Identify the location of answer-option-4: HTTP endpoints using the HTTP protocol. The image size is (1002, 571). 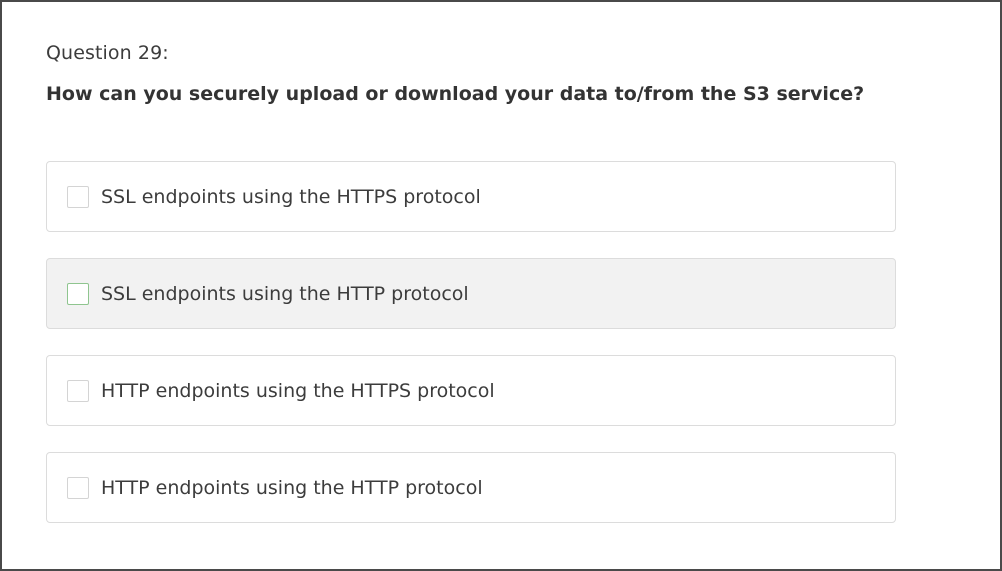
(471, 487).